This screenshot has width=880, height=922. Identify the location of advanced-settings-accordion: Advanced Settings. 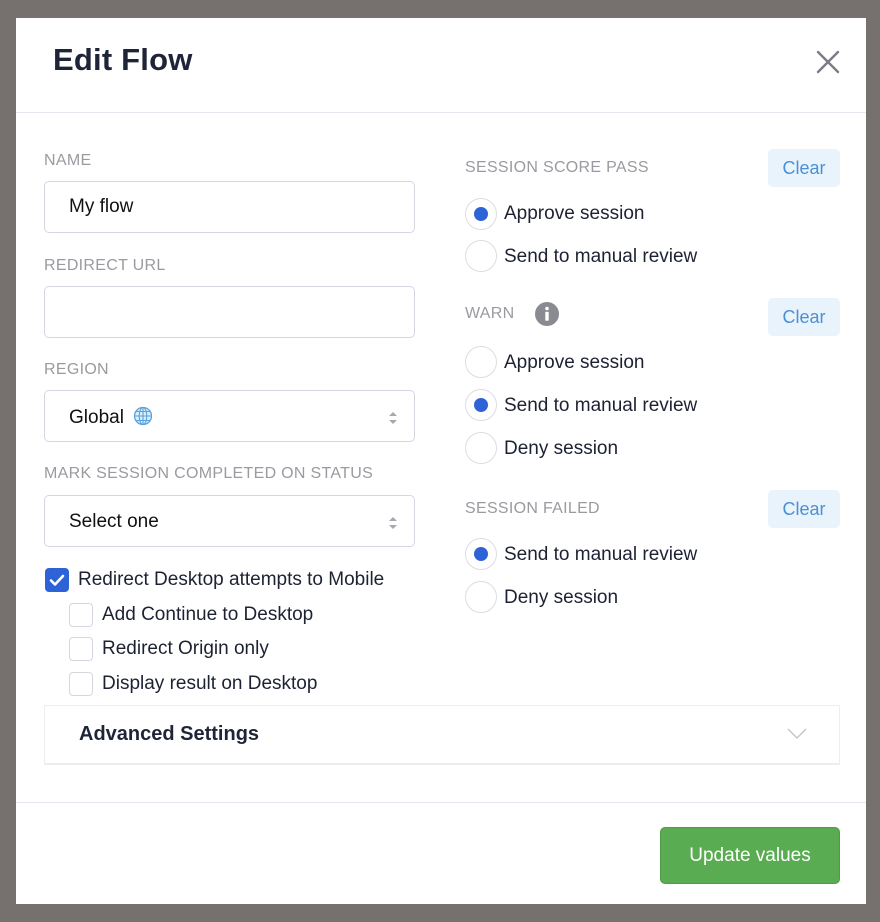
(442, 735).